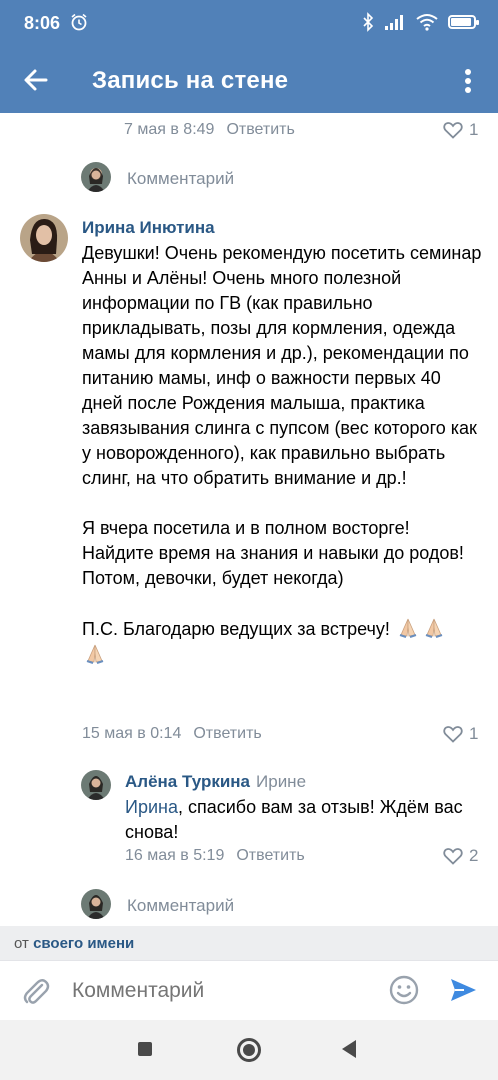 The width and height of the screenshot is (498, 1080). Describe the element at coordinates (190, 80) in the screenshot. I see `page-title: Запись на стене` at that location.